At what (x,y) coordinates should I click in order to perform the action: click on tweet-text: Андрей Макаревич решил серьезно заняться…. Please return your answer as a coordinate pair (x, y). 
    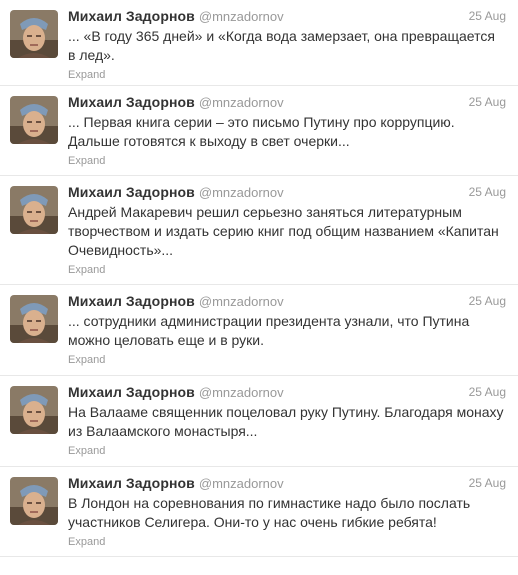
    Looking at the image, I should click on (283, 231).